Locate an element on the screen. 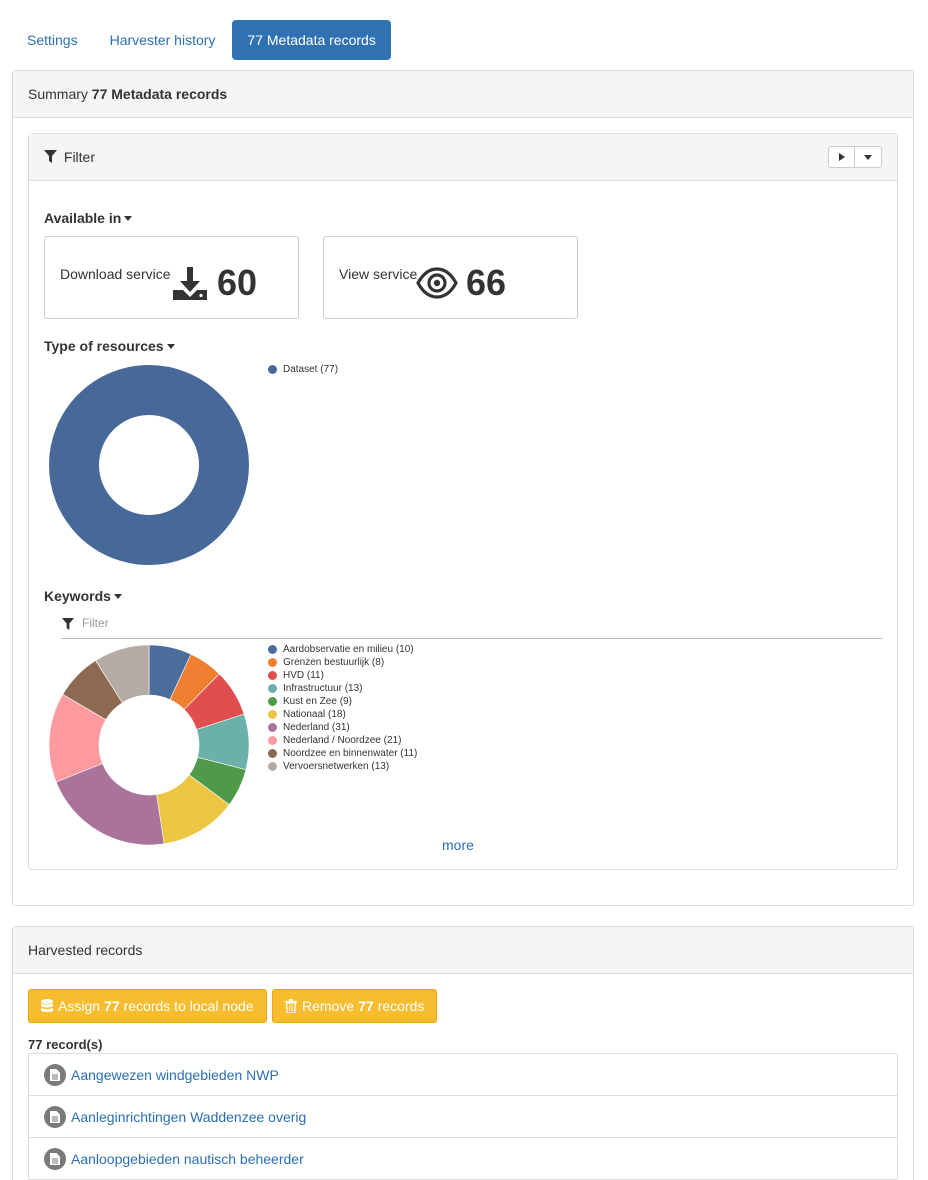 This screenshot has height=1180, width=928. remove-suffix: records is located at coordinates (401, 1006).